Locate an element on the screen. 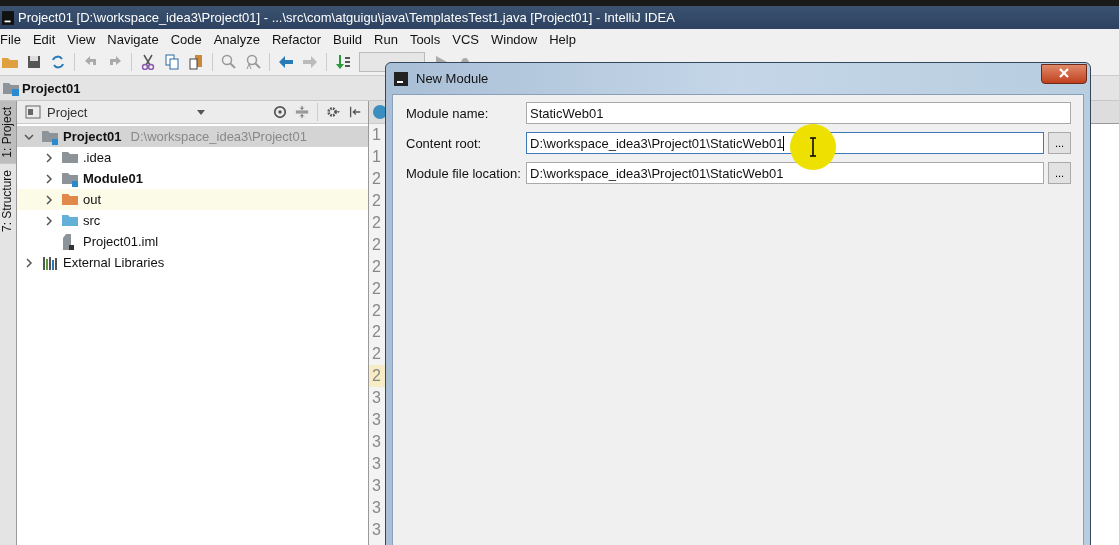 This screenshot has width=1119, height=545. field-label: Module name: is located at coordinates (448, 113).